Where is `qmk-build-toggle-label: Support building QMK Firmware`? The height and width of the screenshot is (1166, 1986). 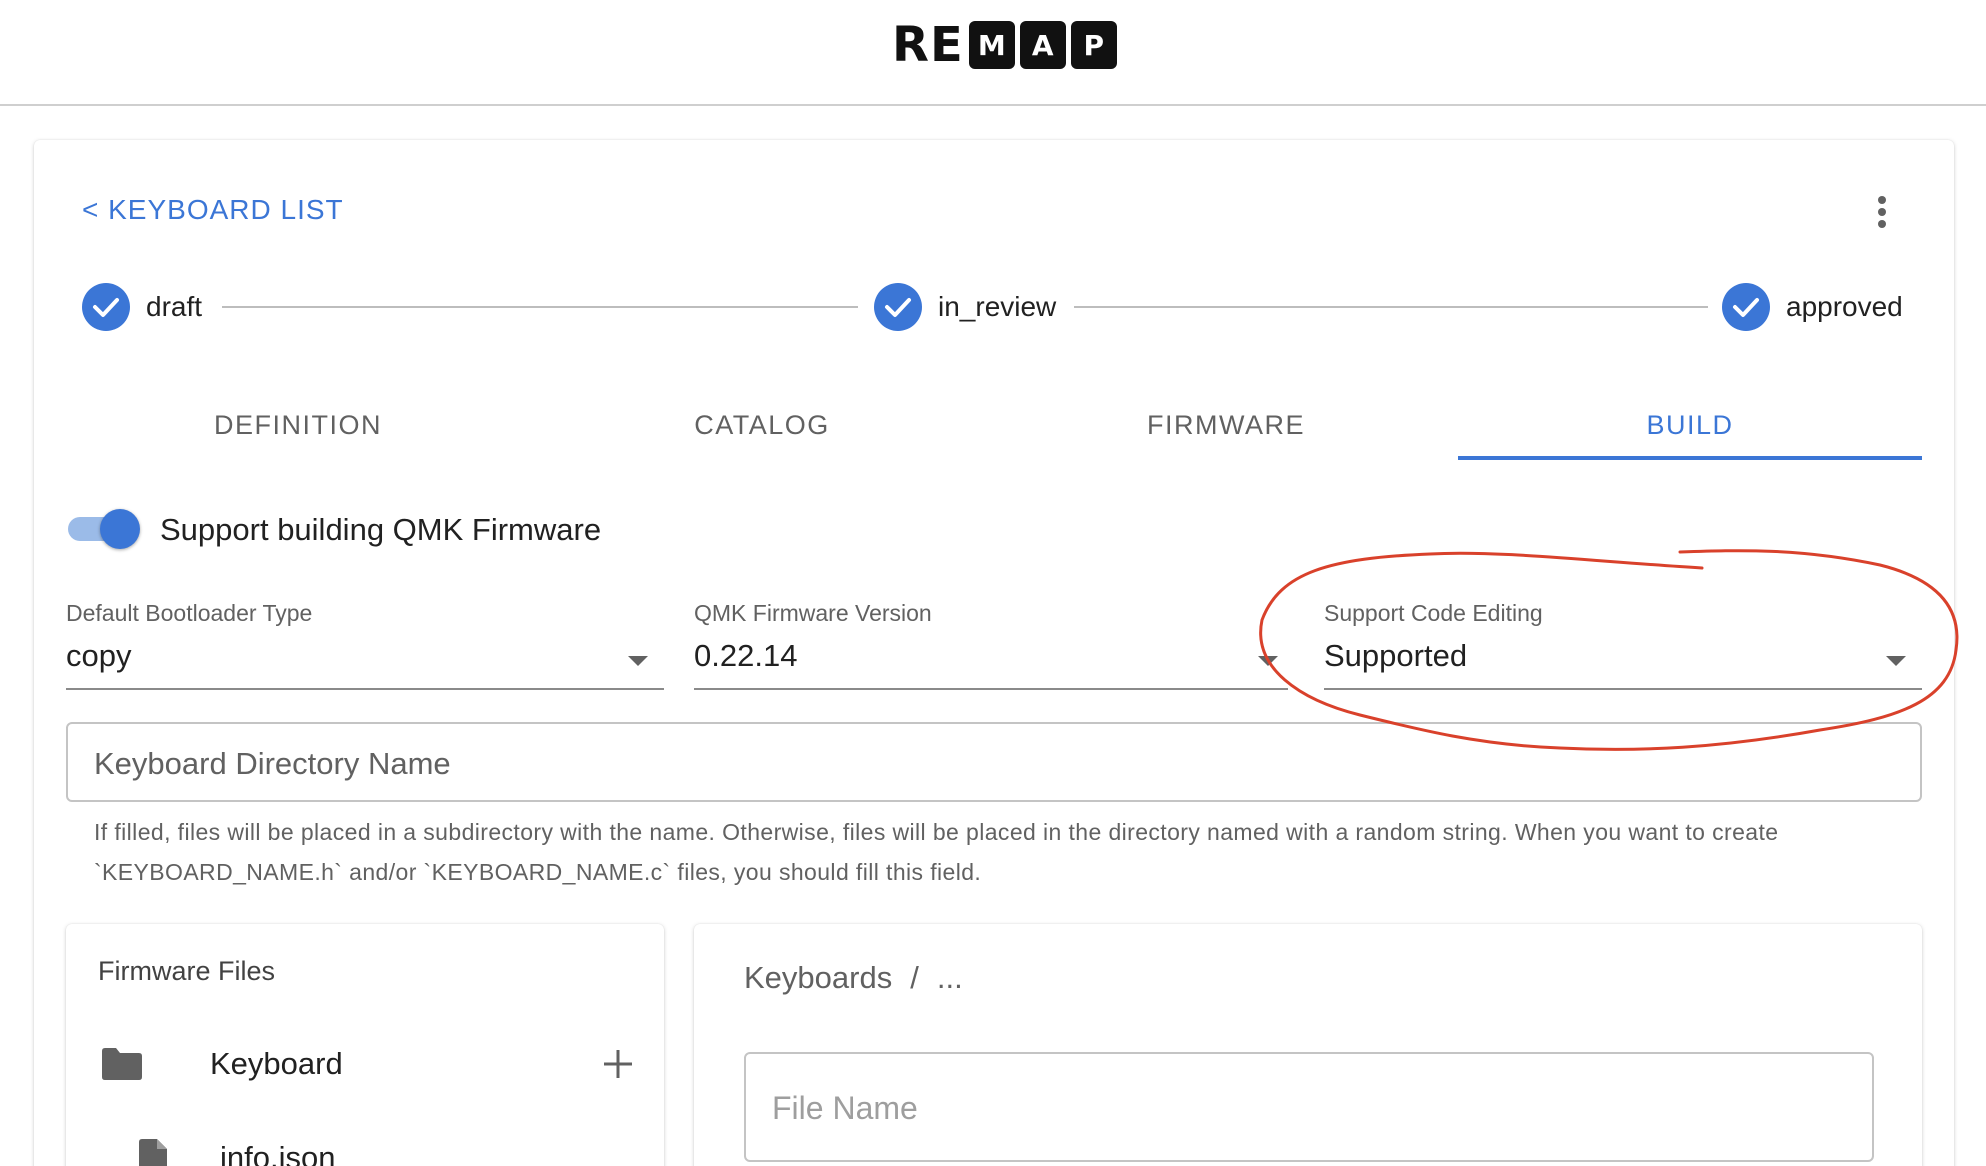
qmk-build-toggle-label: Support building QMK Firmware is located at coordinates (381, 529).